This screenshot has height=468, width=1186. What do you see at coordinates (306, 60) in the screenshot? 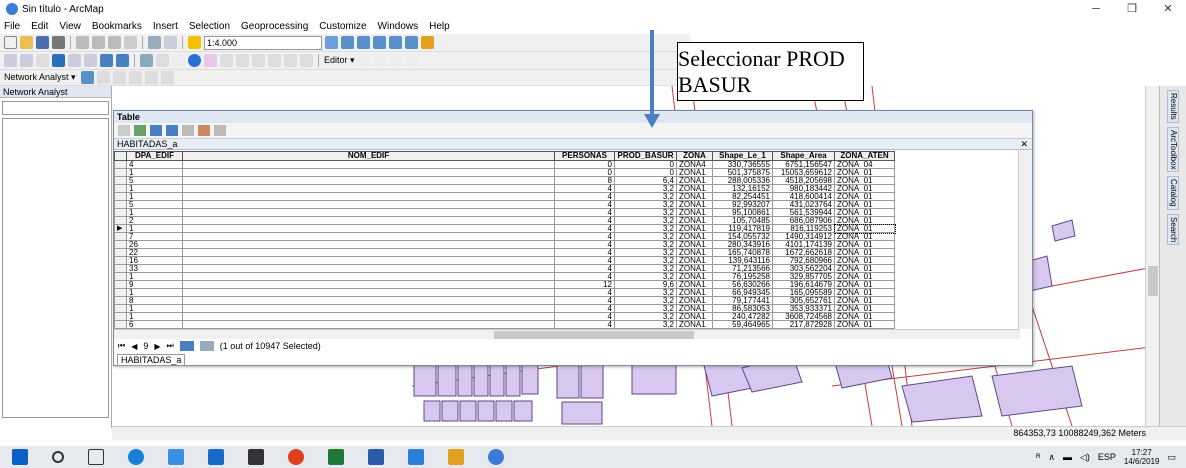
I see `time-slider-icon` at bounding box center [306, 60].